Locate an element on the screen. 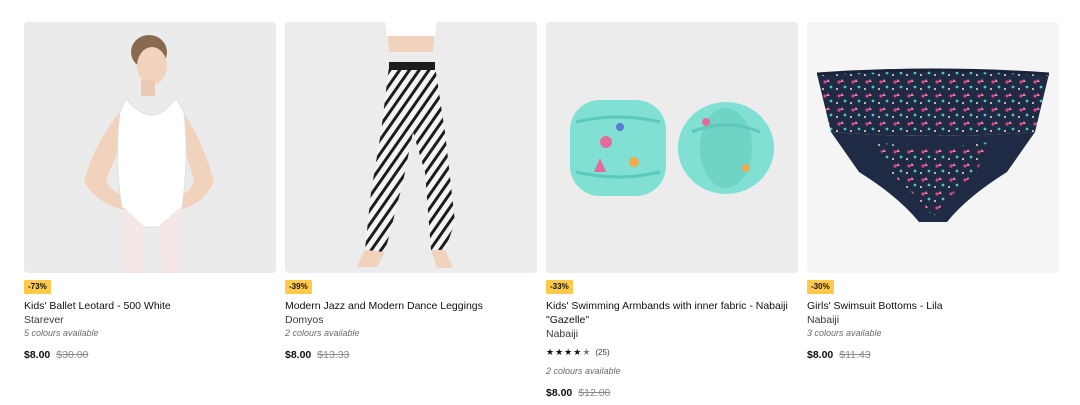 The image size is (1080, 405). product-rating: ★ ★ ★ ★ ★ (25) is located at coordinates (672, 352).